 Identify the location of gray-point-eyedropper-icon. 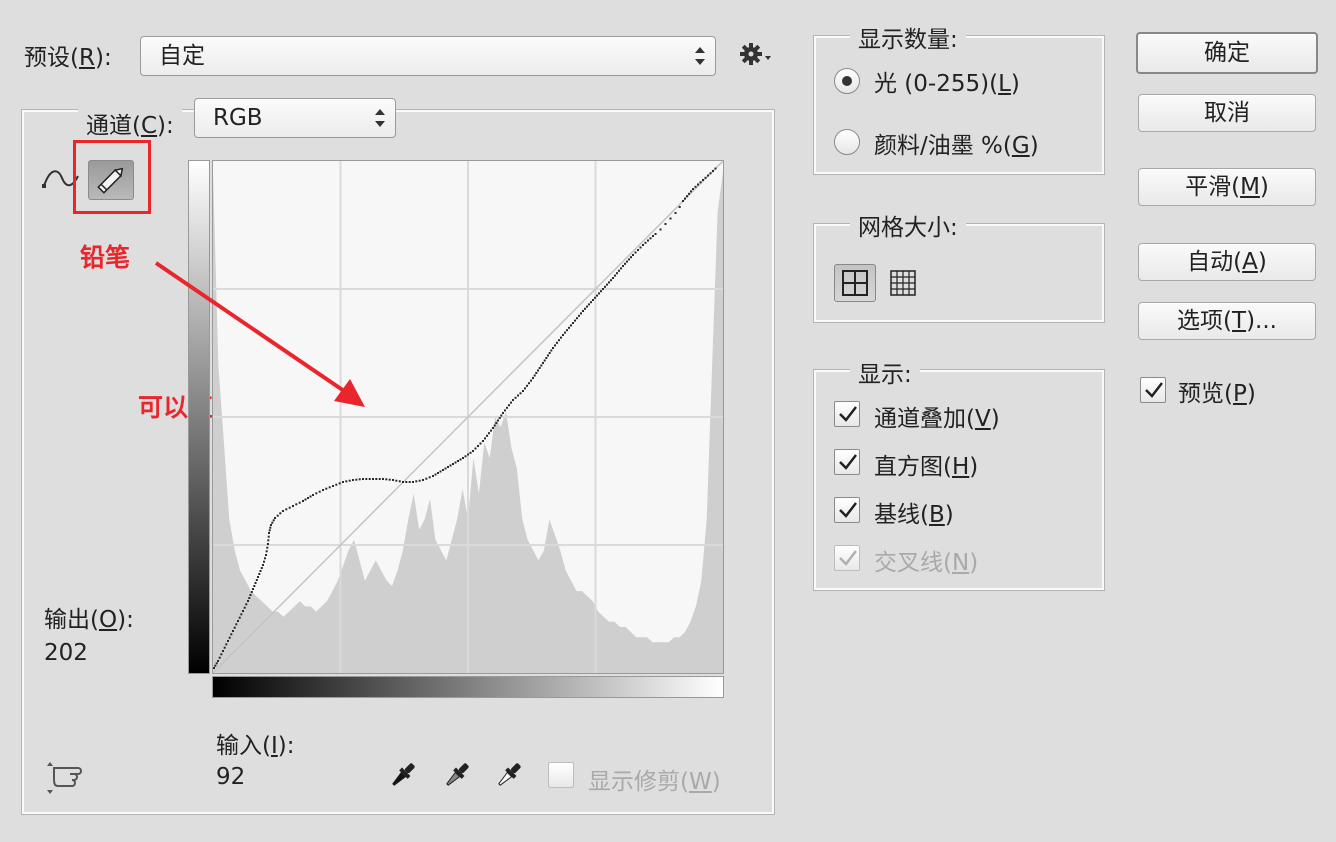
(456, 776).